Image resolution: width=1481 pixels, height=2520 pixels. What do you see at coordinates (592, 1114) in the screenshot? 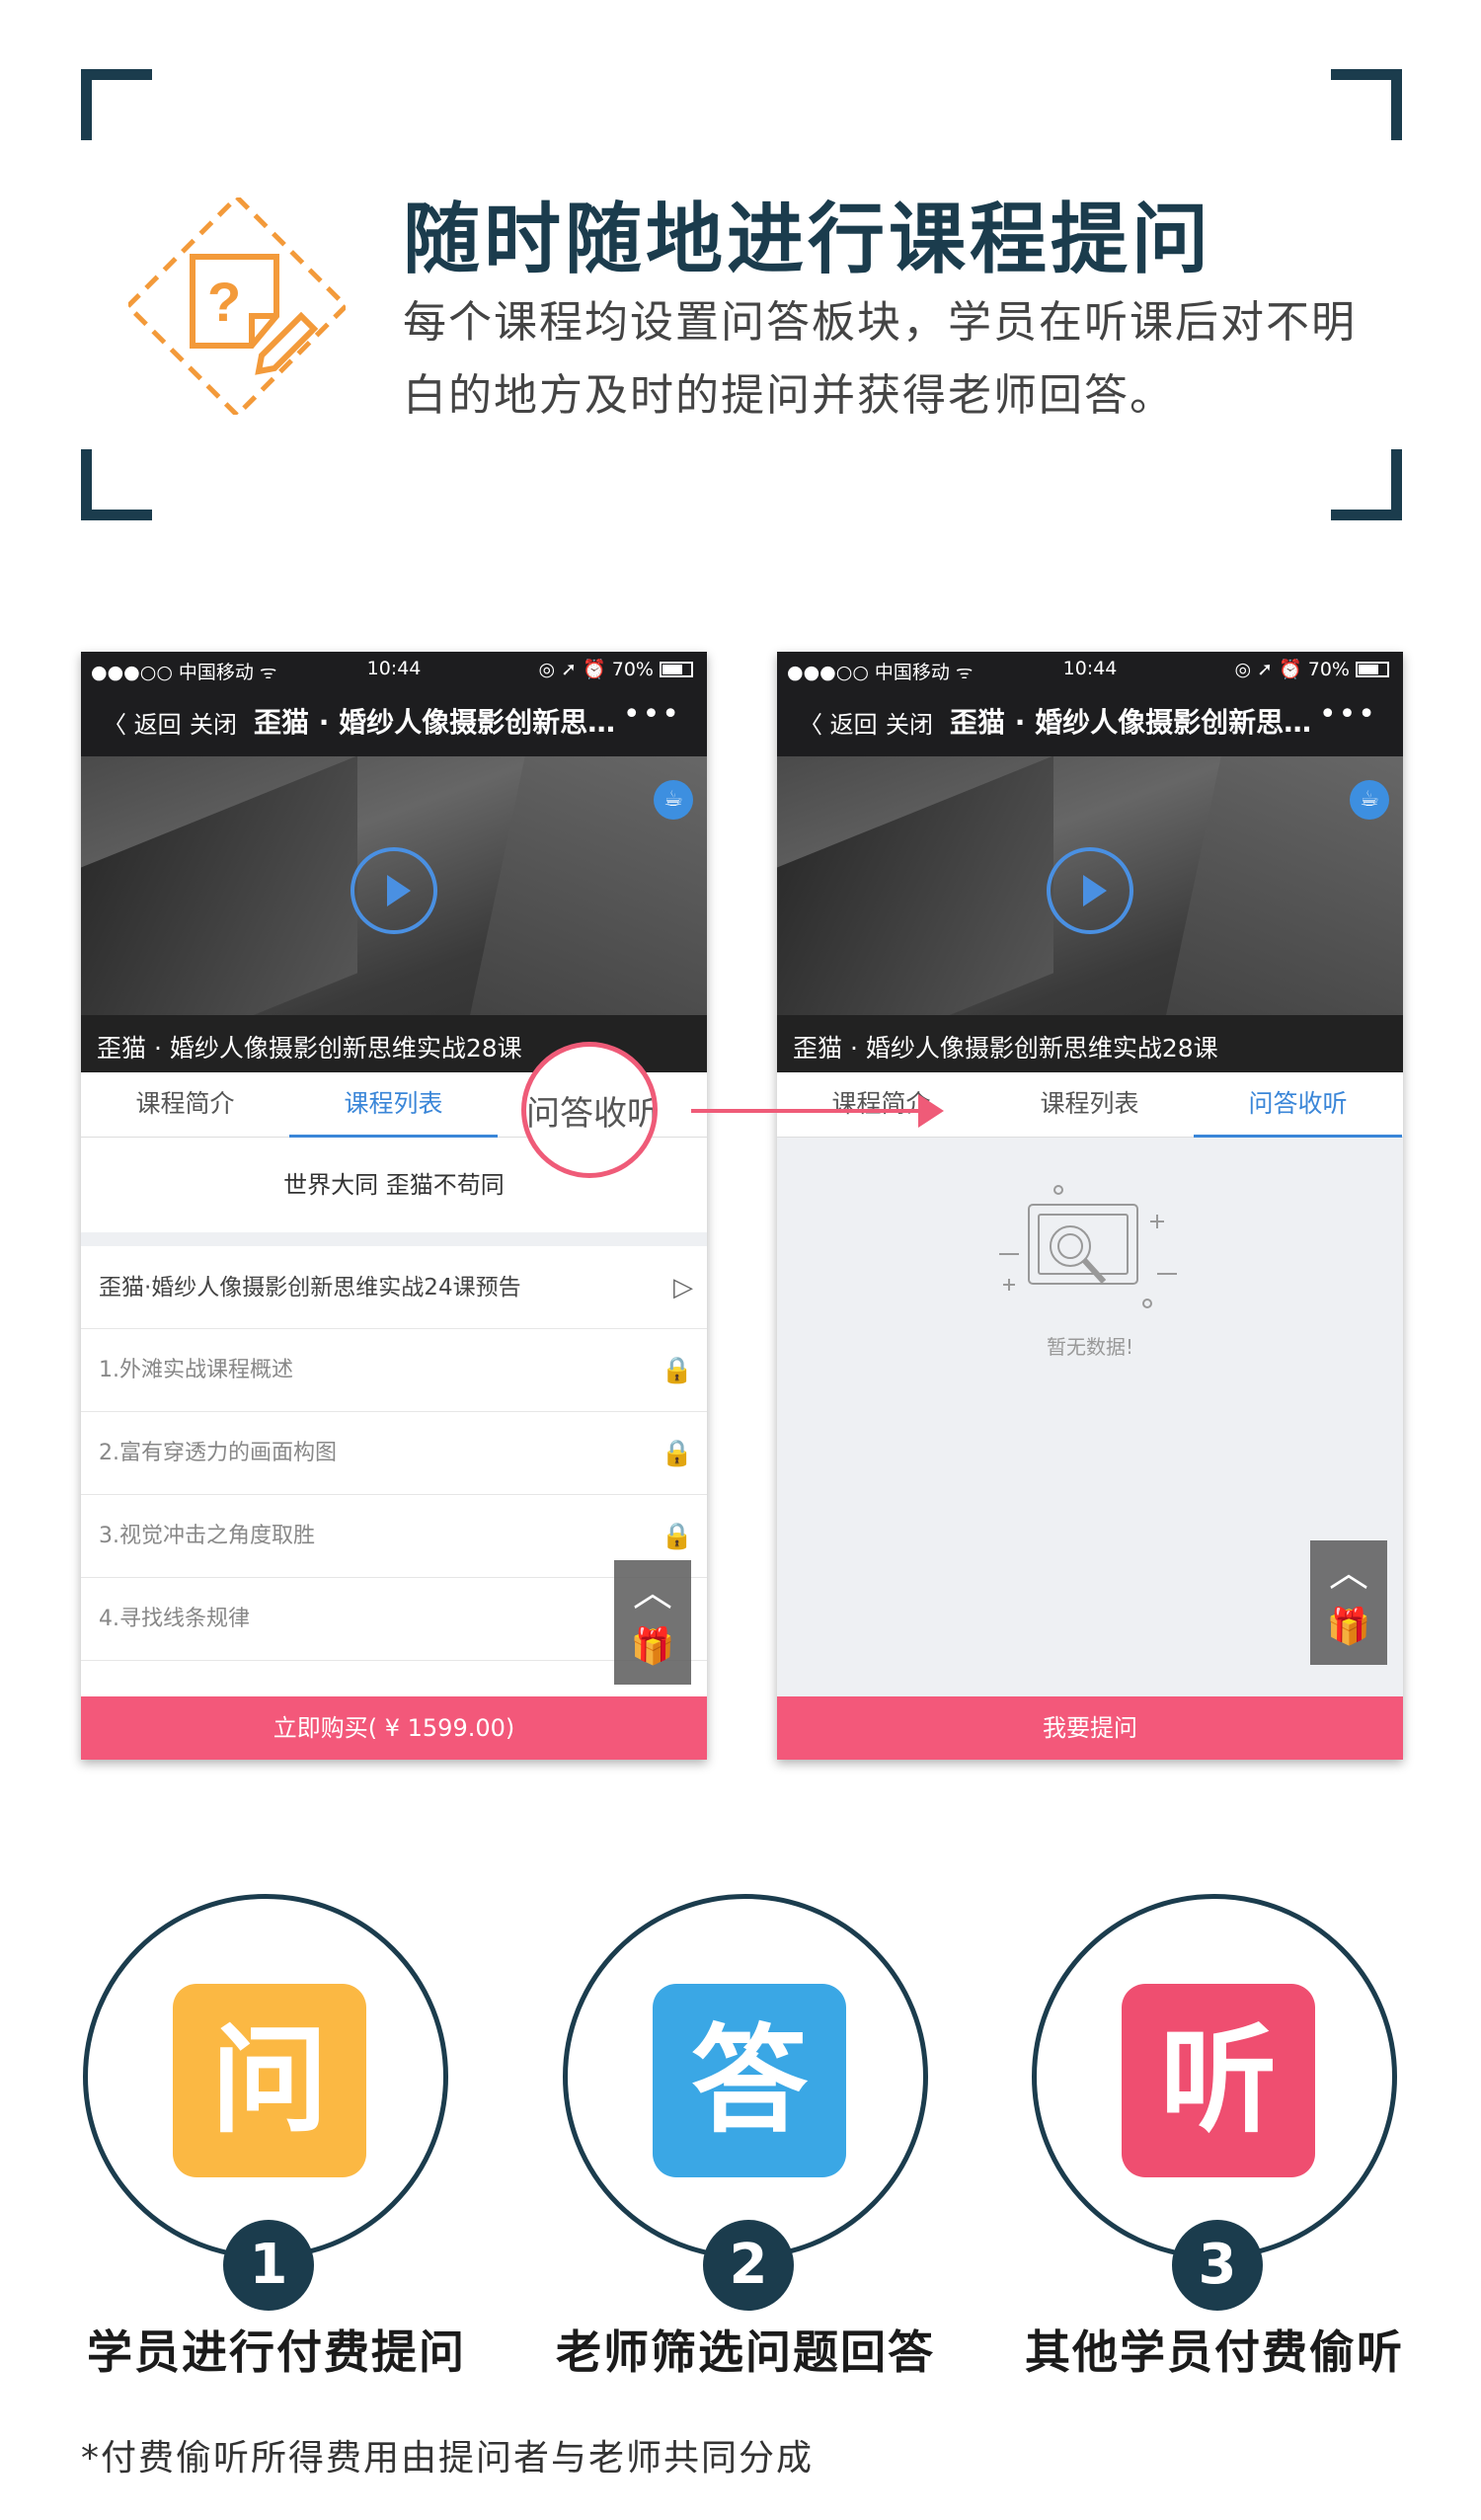
I see `magnifier-label: 问答收听` at bounding box center [592, 1114].